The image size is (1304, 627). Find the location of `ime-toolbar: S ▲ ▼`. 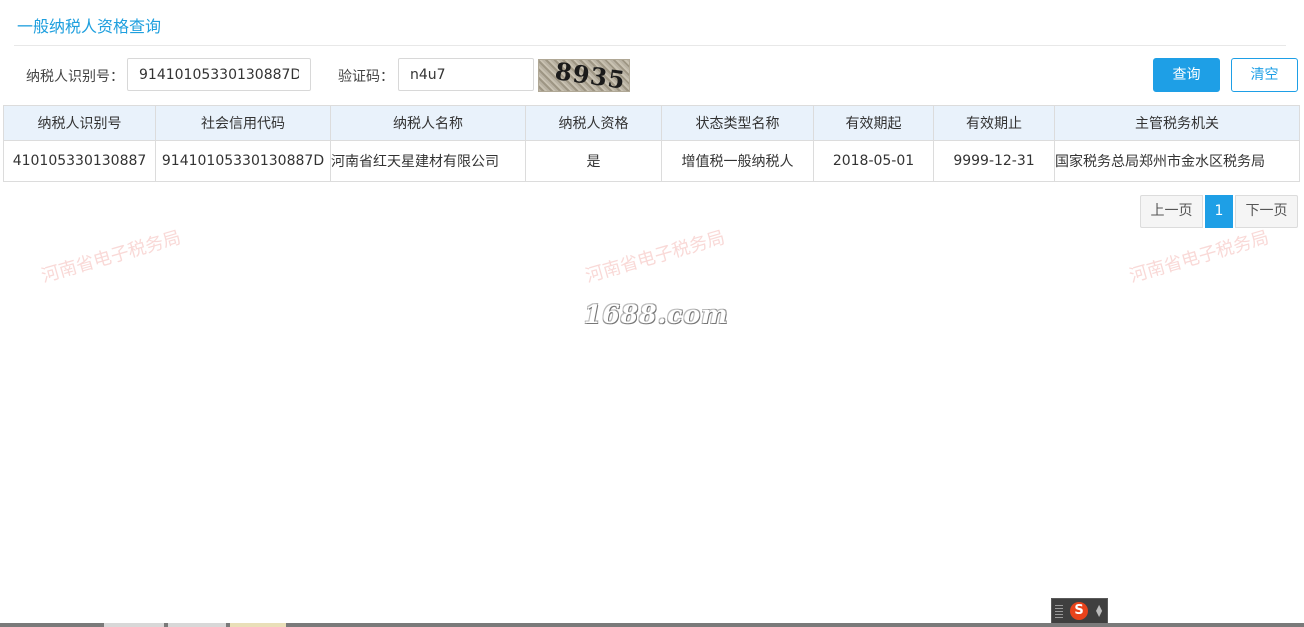

ime-toolbar: S ▲ ▼ is located at coordinates (1079, 611).